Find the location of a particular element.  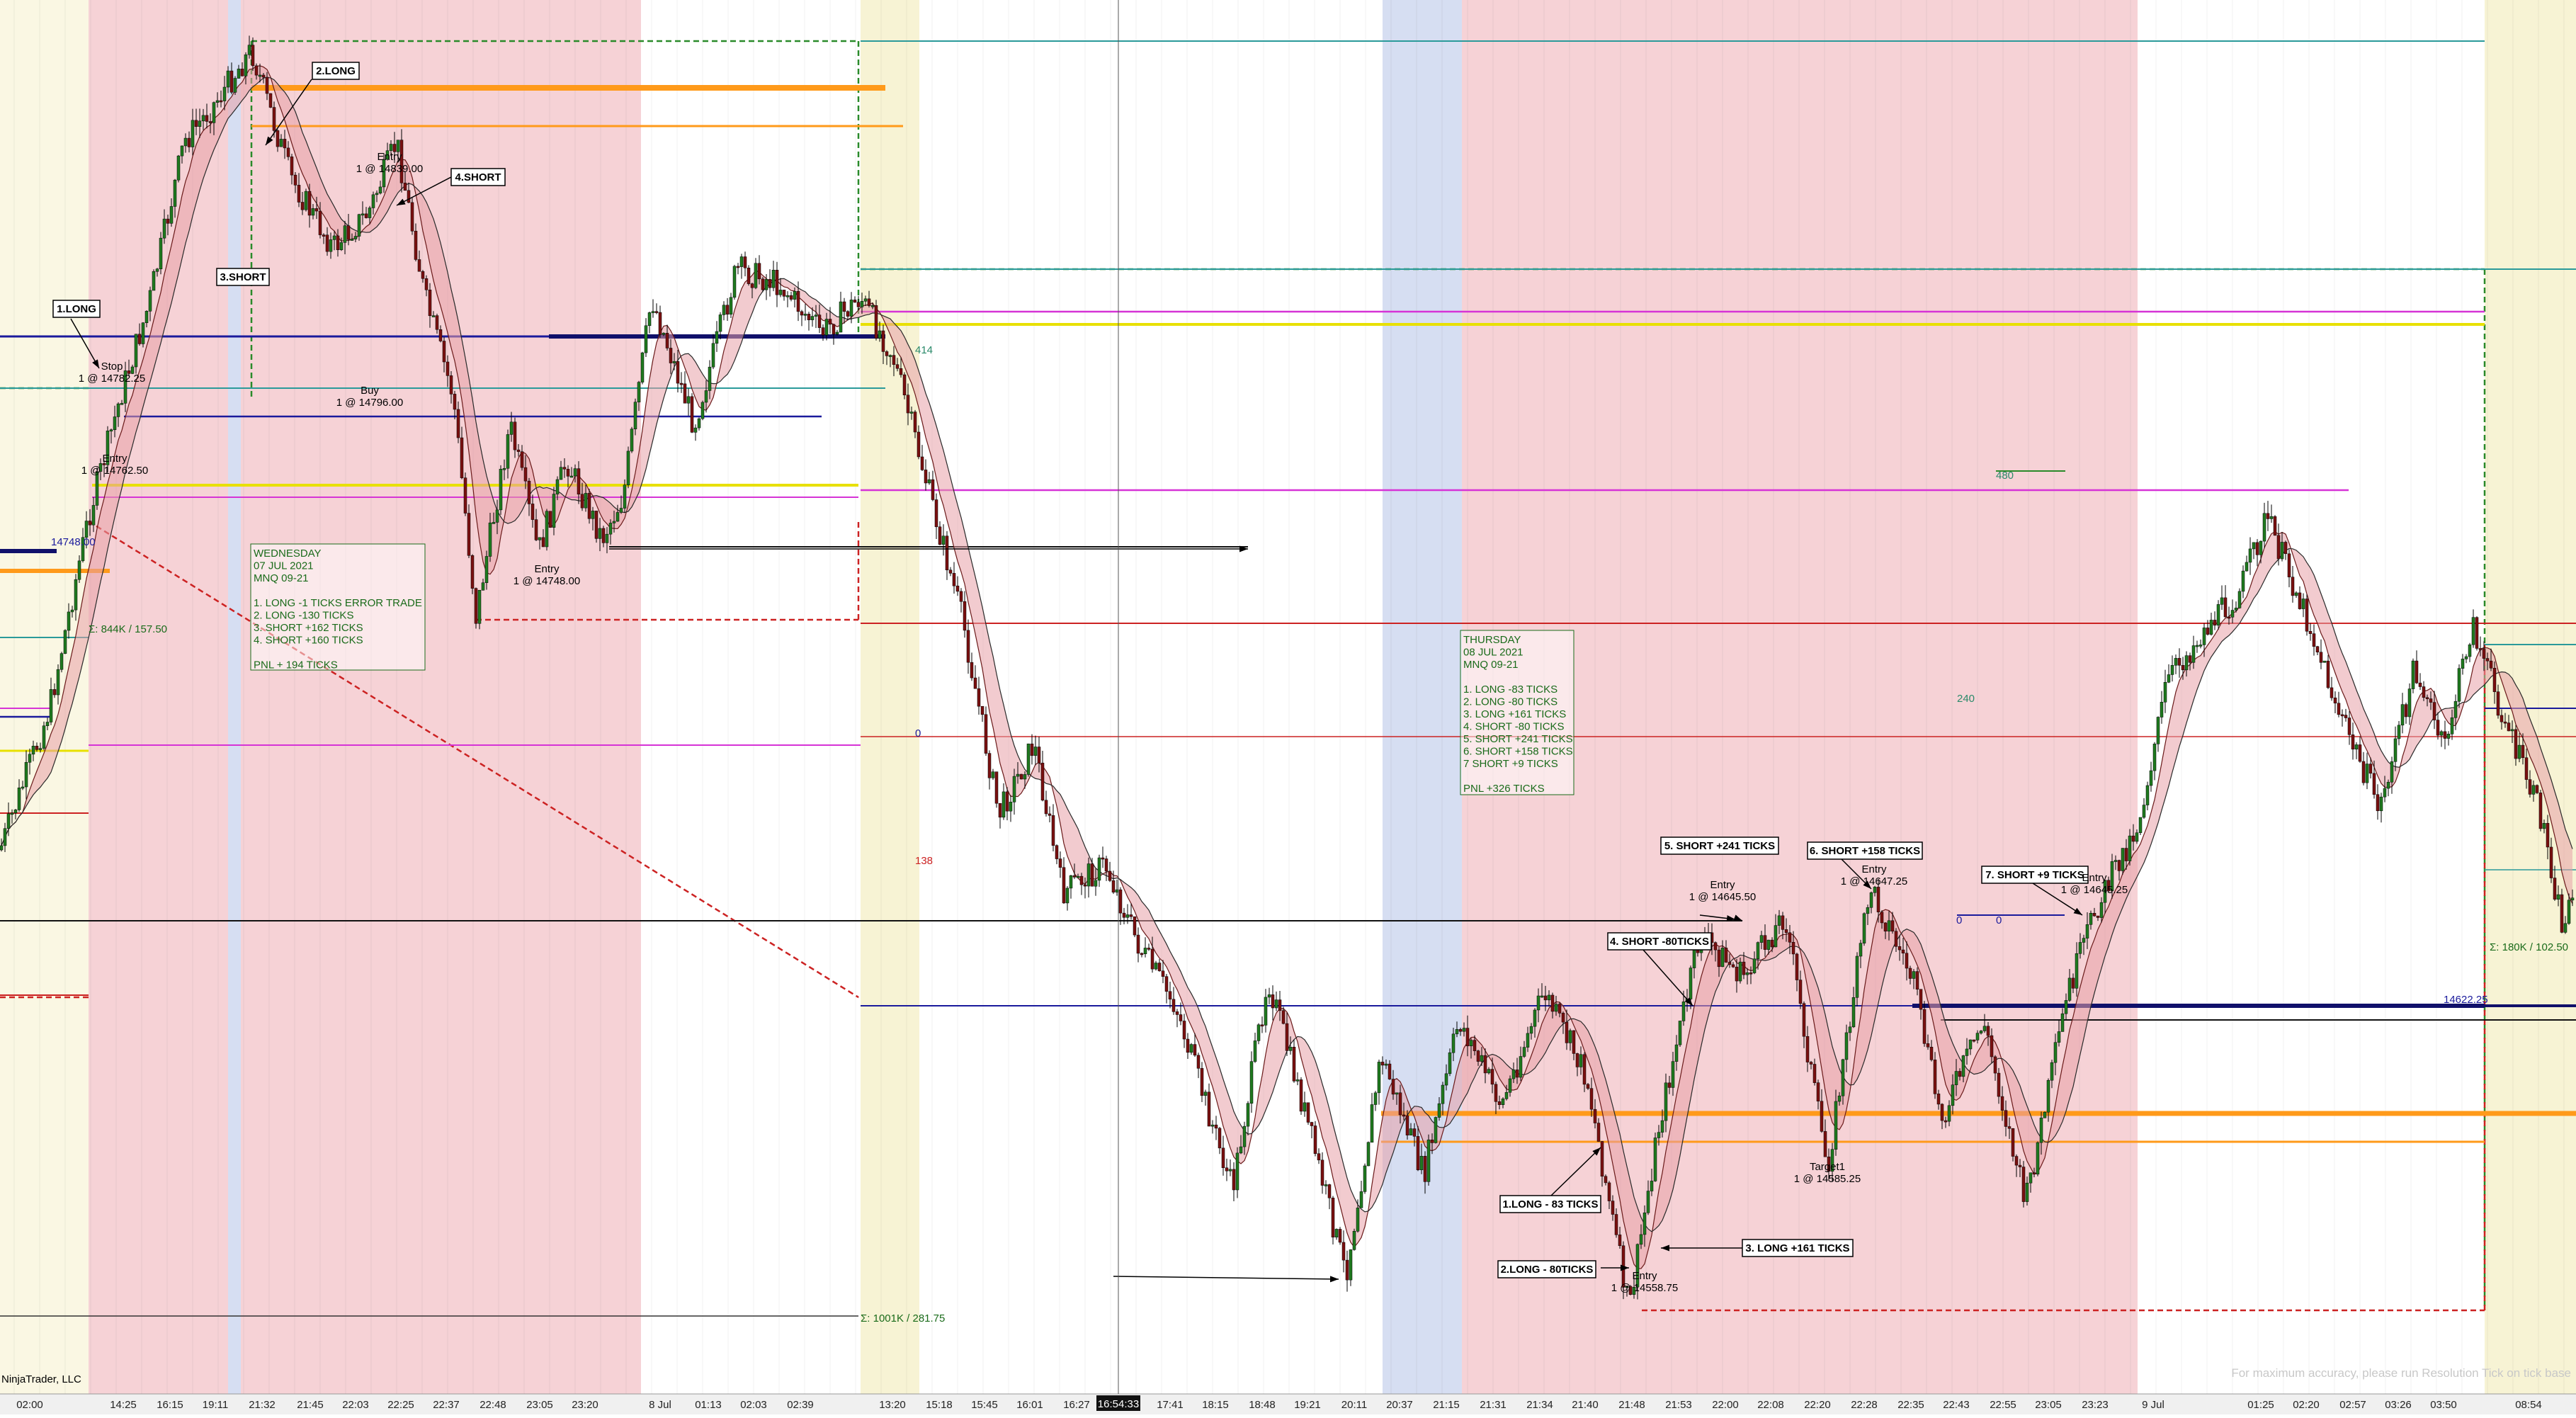

svg-text: 1 @ 14558.75 is located at coordinates (1644, 1288).